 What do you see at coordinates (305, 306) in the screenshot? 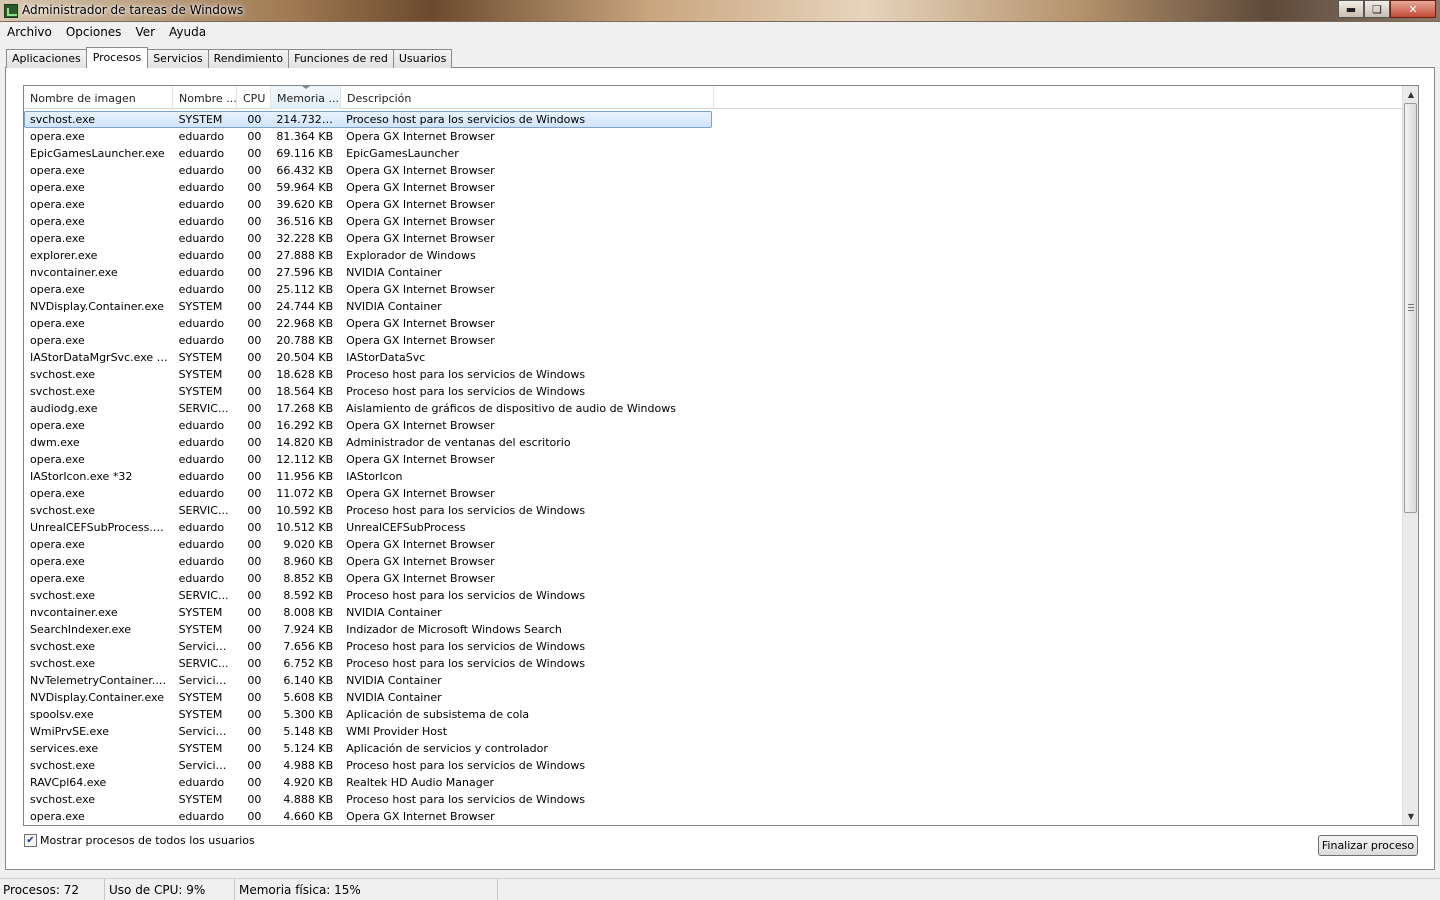
I see `cell-memory: 24.744 KB` at bounding box center [305, 306].